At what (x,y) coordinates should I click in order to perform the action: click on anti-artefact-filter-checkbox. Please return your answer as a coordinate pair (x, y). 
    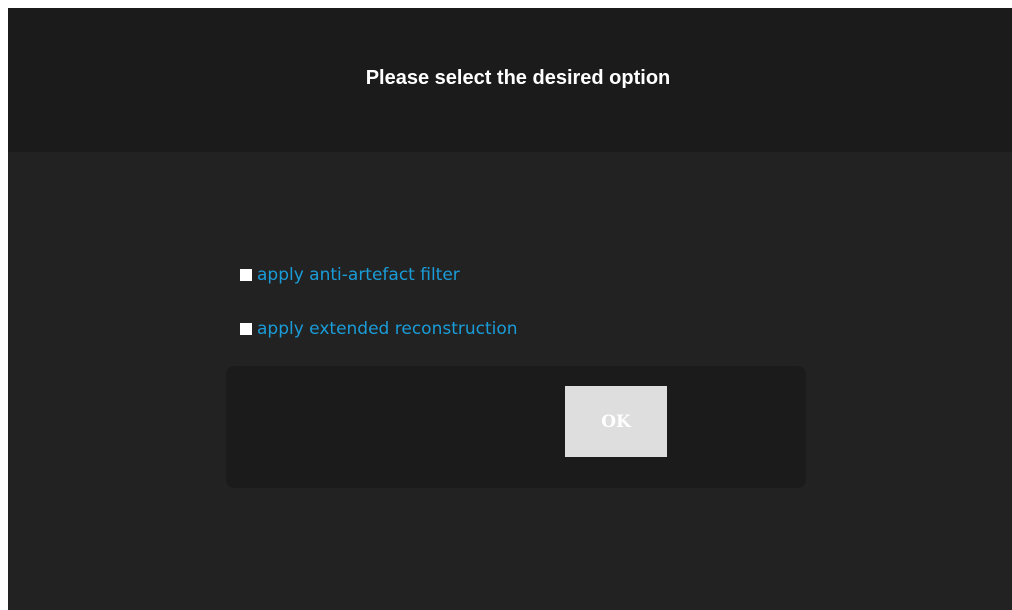
    Looking at the image, I should click on (246, 275).